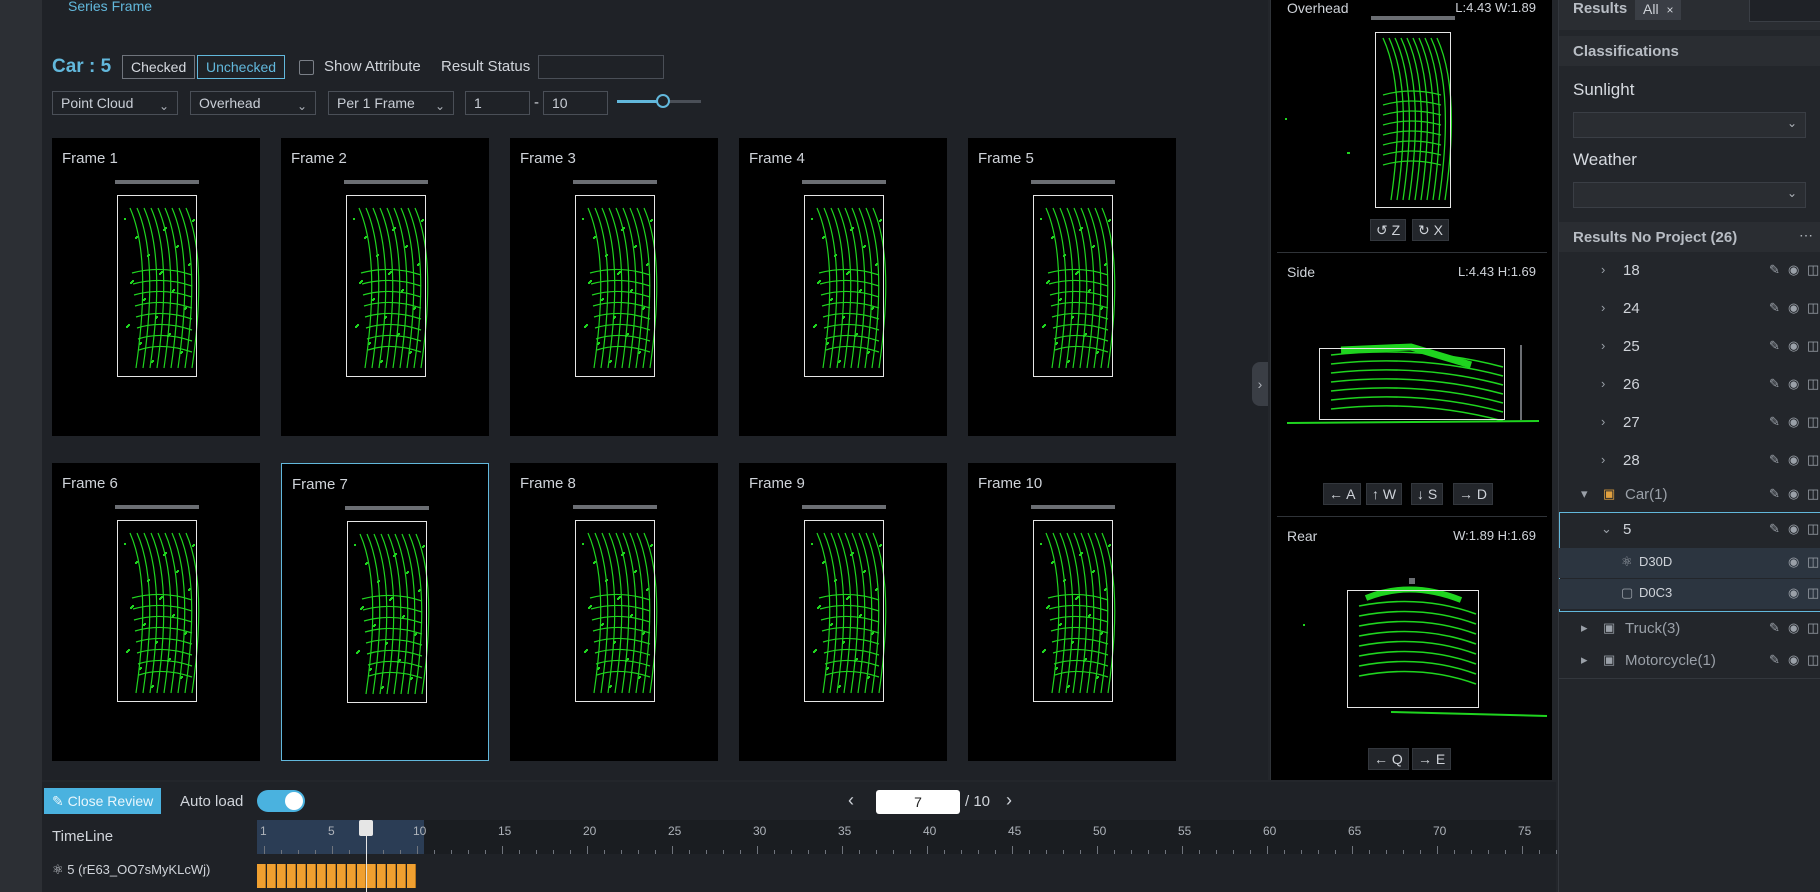 The height and width of the screenshot is (892, 1820). Describe the element at coordinates (281, 801) in the screenshot. I see `auto-load-toggle` at that location.